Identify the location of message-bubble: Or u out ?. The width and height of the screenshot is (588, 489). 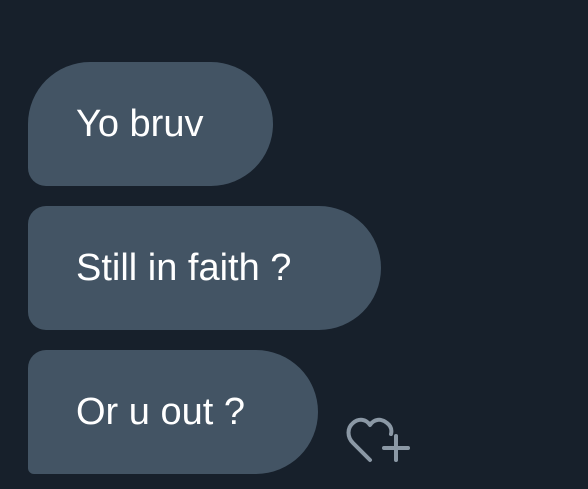
(173, 412).